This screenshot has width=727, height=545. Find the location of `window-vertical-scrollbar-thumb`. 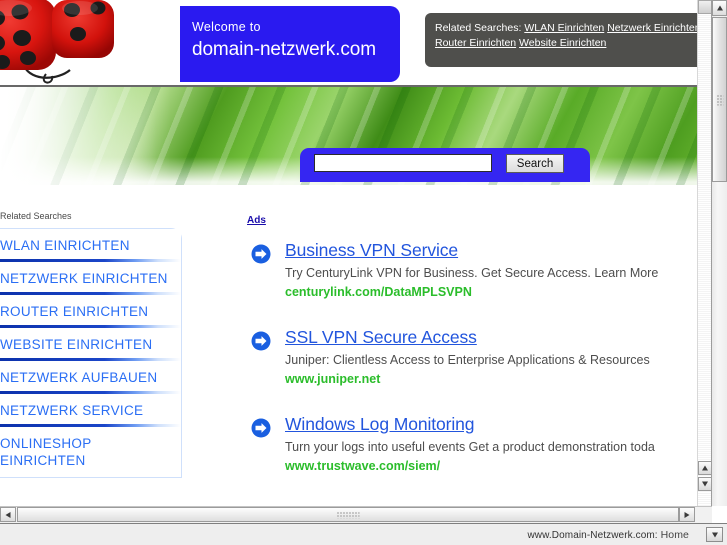

window-vertical-scrollbar-thumb is located at coordinates (719, 99).